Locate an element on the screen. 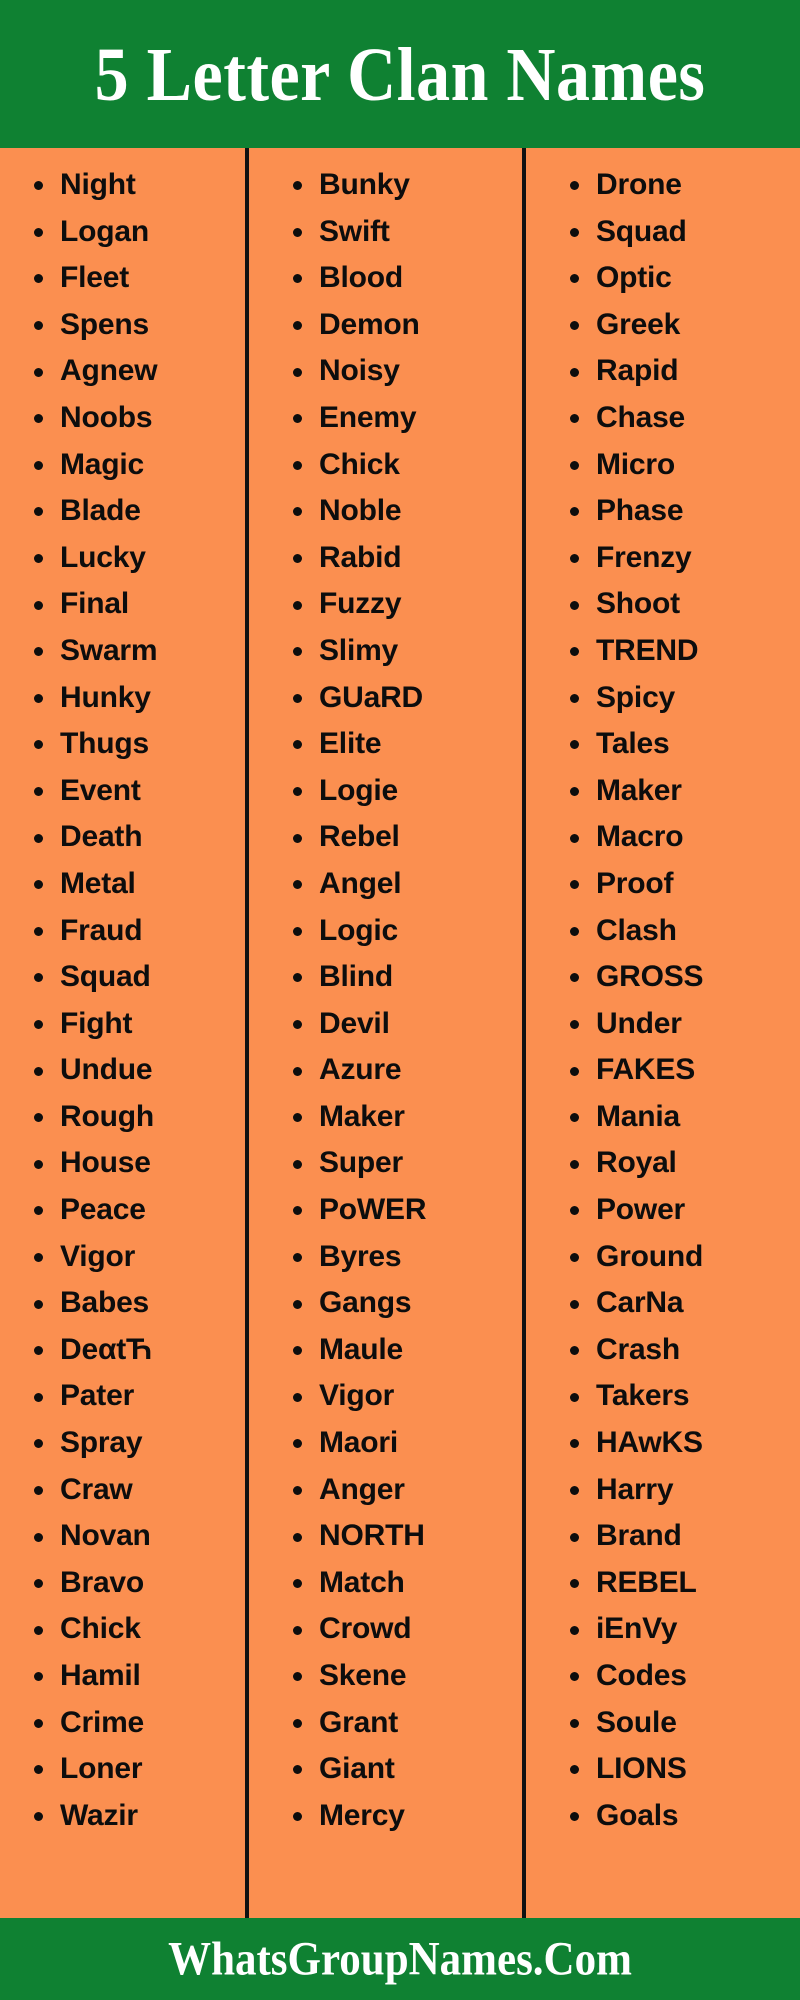 Image resolution: width=800 pixels, height=2000 pixels. list-item: Noobs is located at coordinates (136, 418).